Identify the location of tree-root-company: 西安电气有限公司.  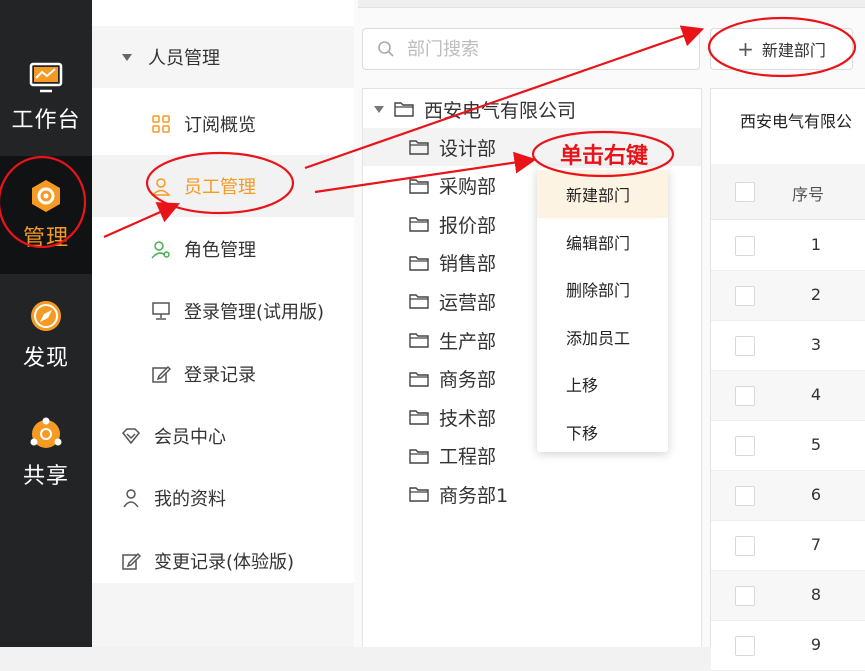
(474, 109).